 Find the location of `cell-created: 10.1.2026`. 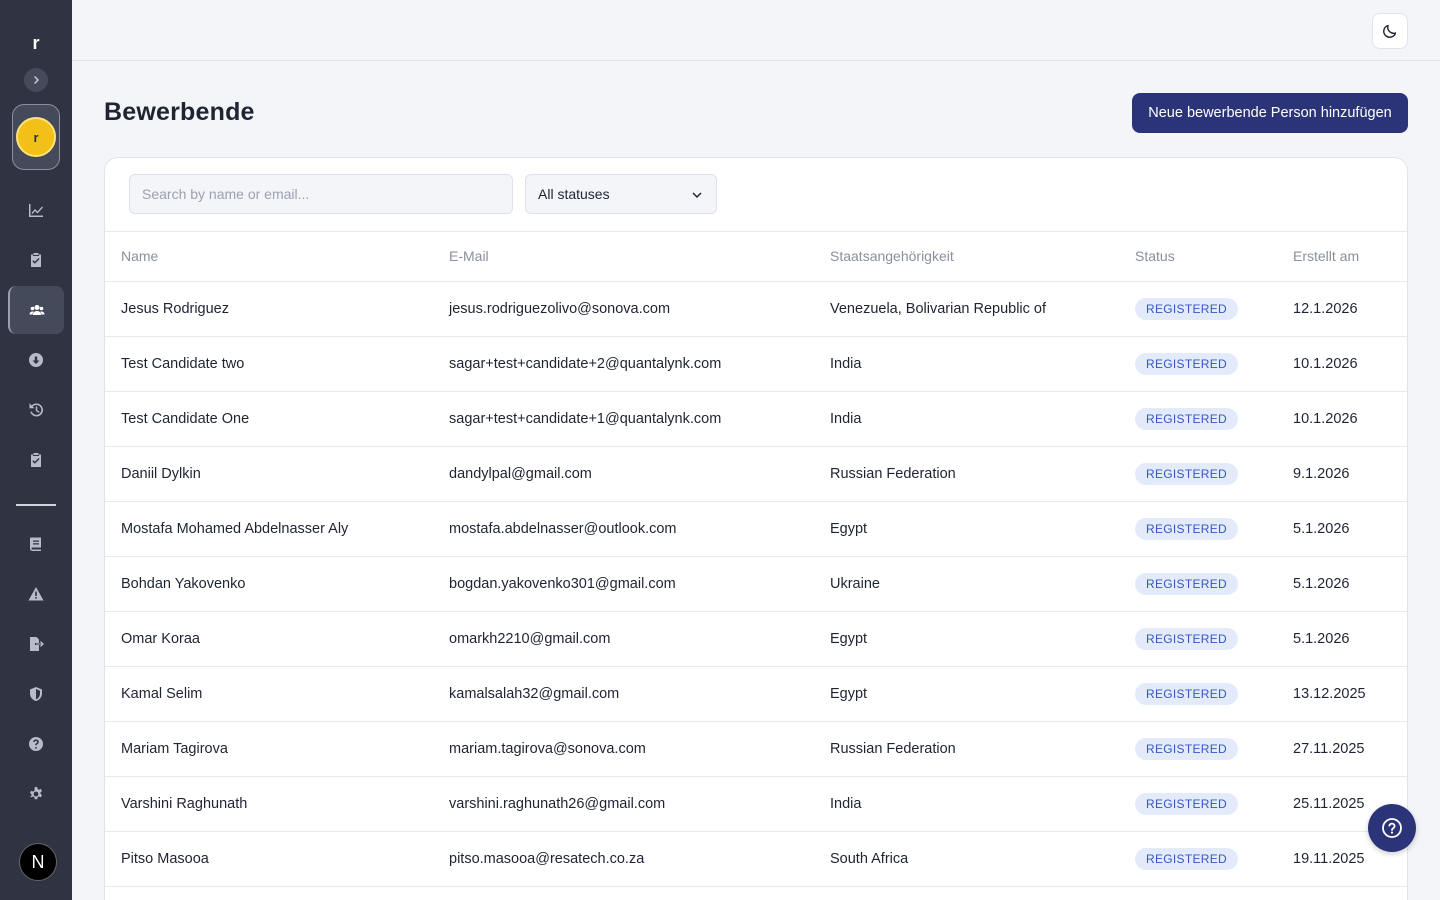

cell-created: 10.1.2026 is located at coordinates (1342, 364).